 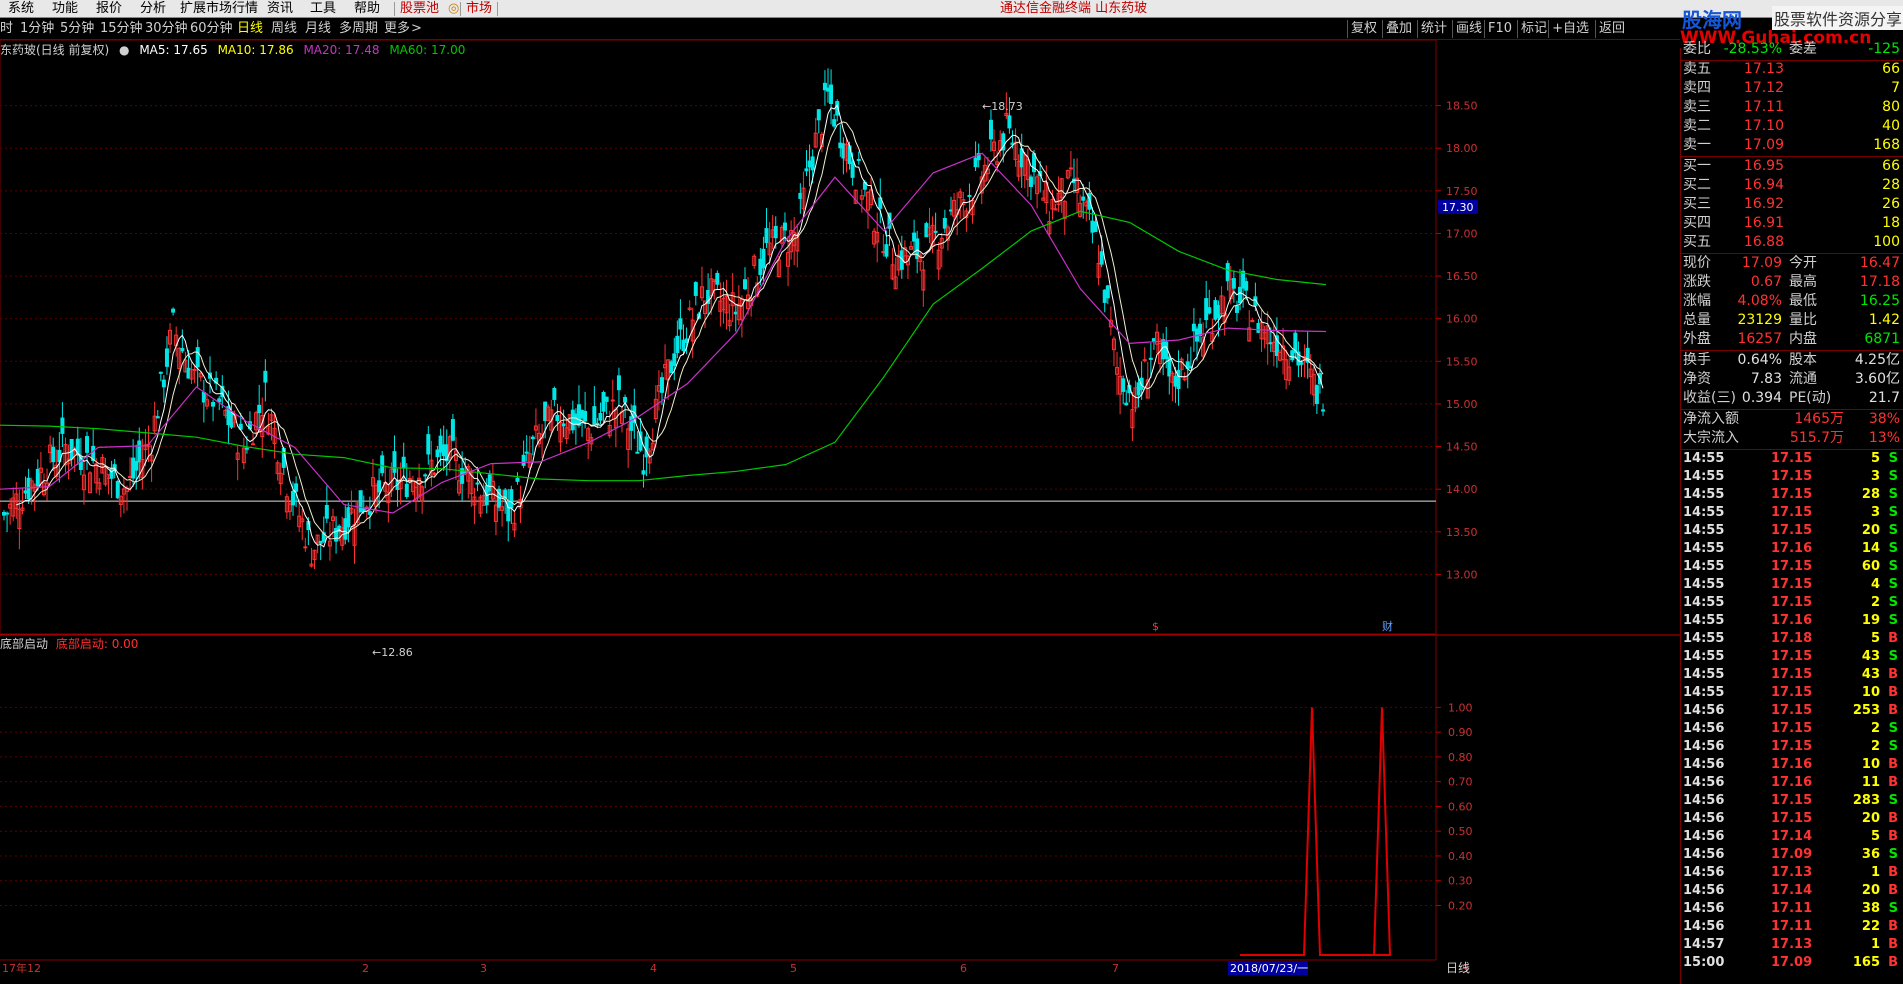 I want to click on menu-quote: 报价, so click(x=109, y=9).